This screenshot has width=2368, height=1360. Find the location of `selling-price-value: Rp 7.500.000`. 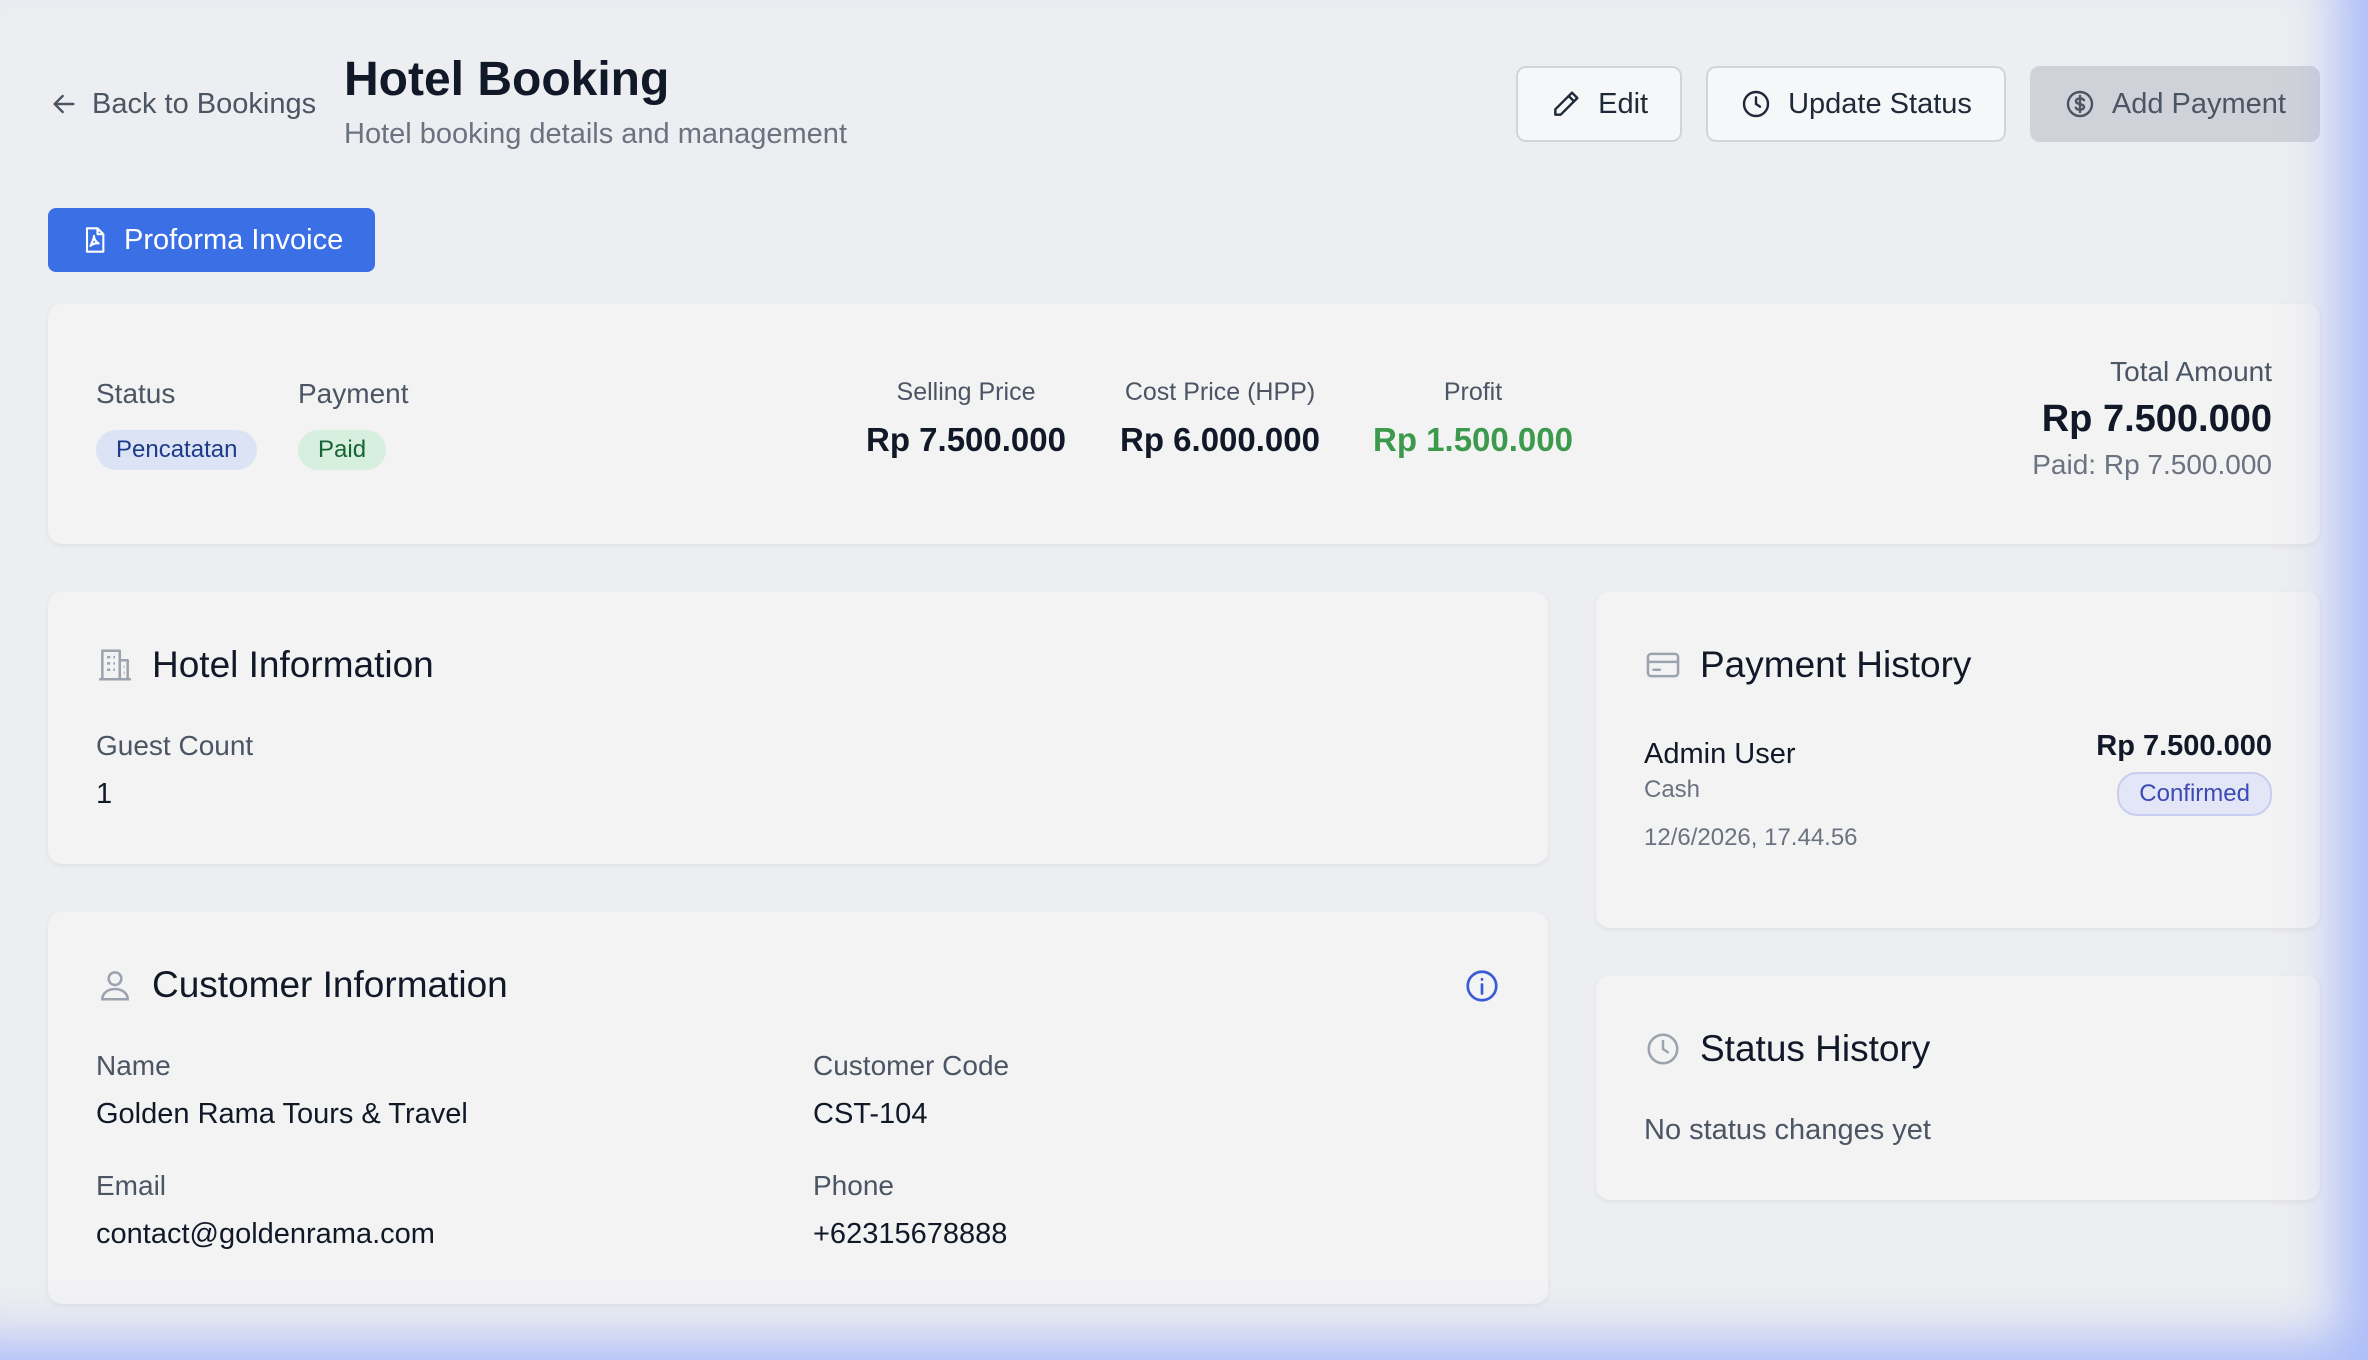

selling-price-value: Rp 7.500.000 is located at coordinates (966, 439).